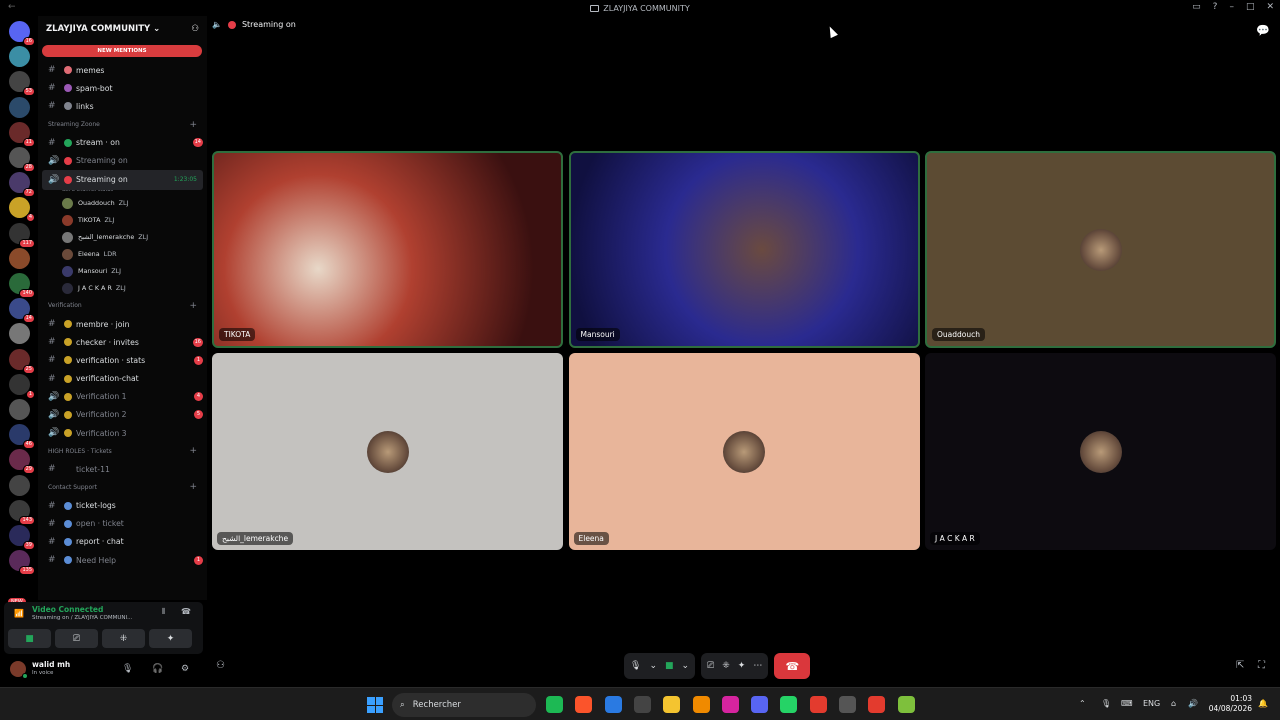 The image size is (1280, 720). I want to click on server-icon: 29, so click(22, 462).